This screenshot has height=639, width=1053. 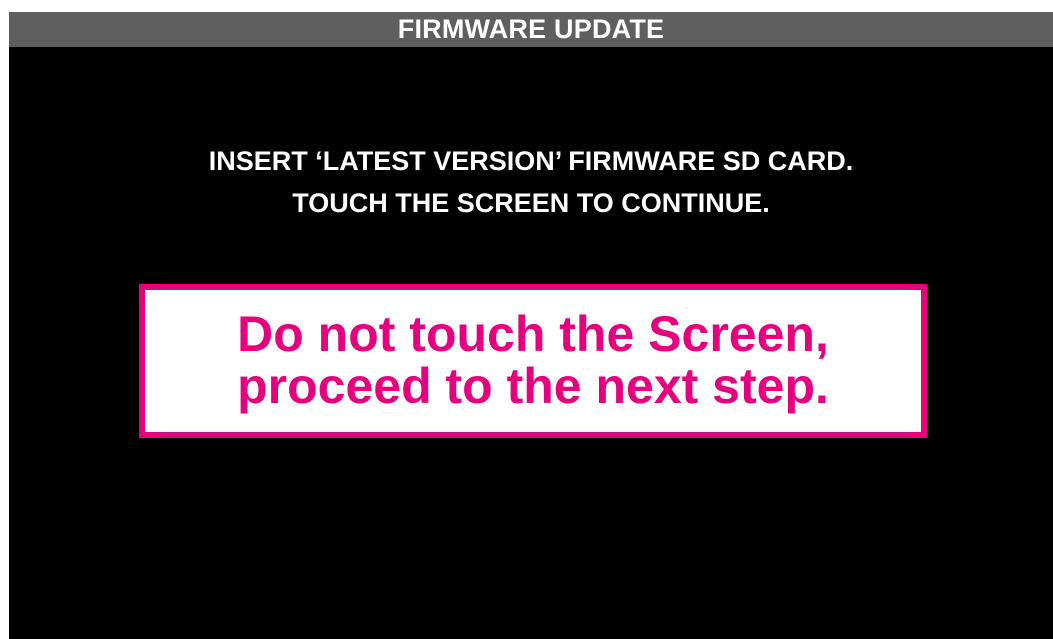 I want to click on caution-note-line-1: Do not touch the Screen,, so click(x=533, y=334).